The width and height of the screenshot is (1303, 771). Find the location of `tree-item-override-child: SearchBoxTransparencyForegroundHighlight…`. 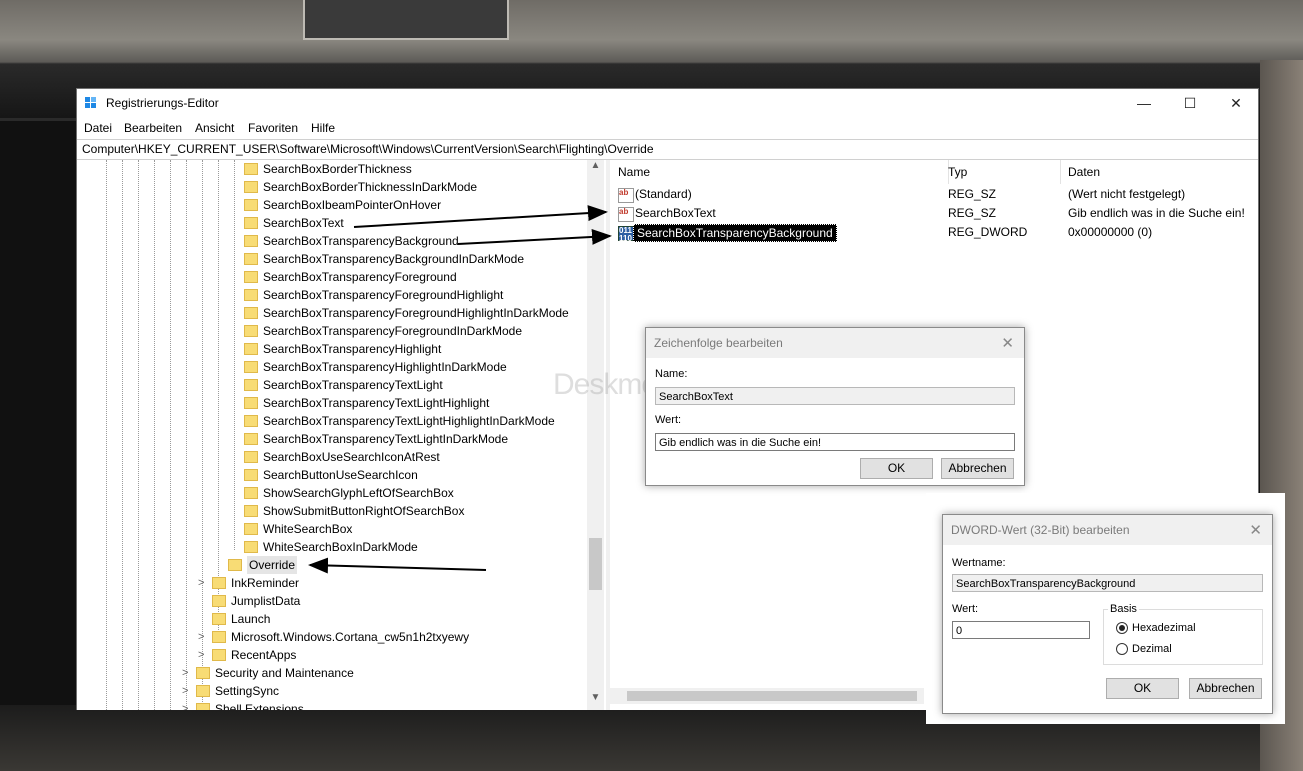

tree-item-override-child: SearchBoxTransparencyForegroundHighlight… is located at coordinates (332, 313).